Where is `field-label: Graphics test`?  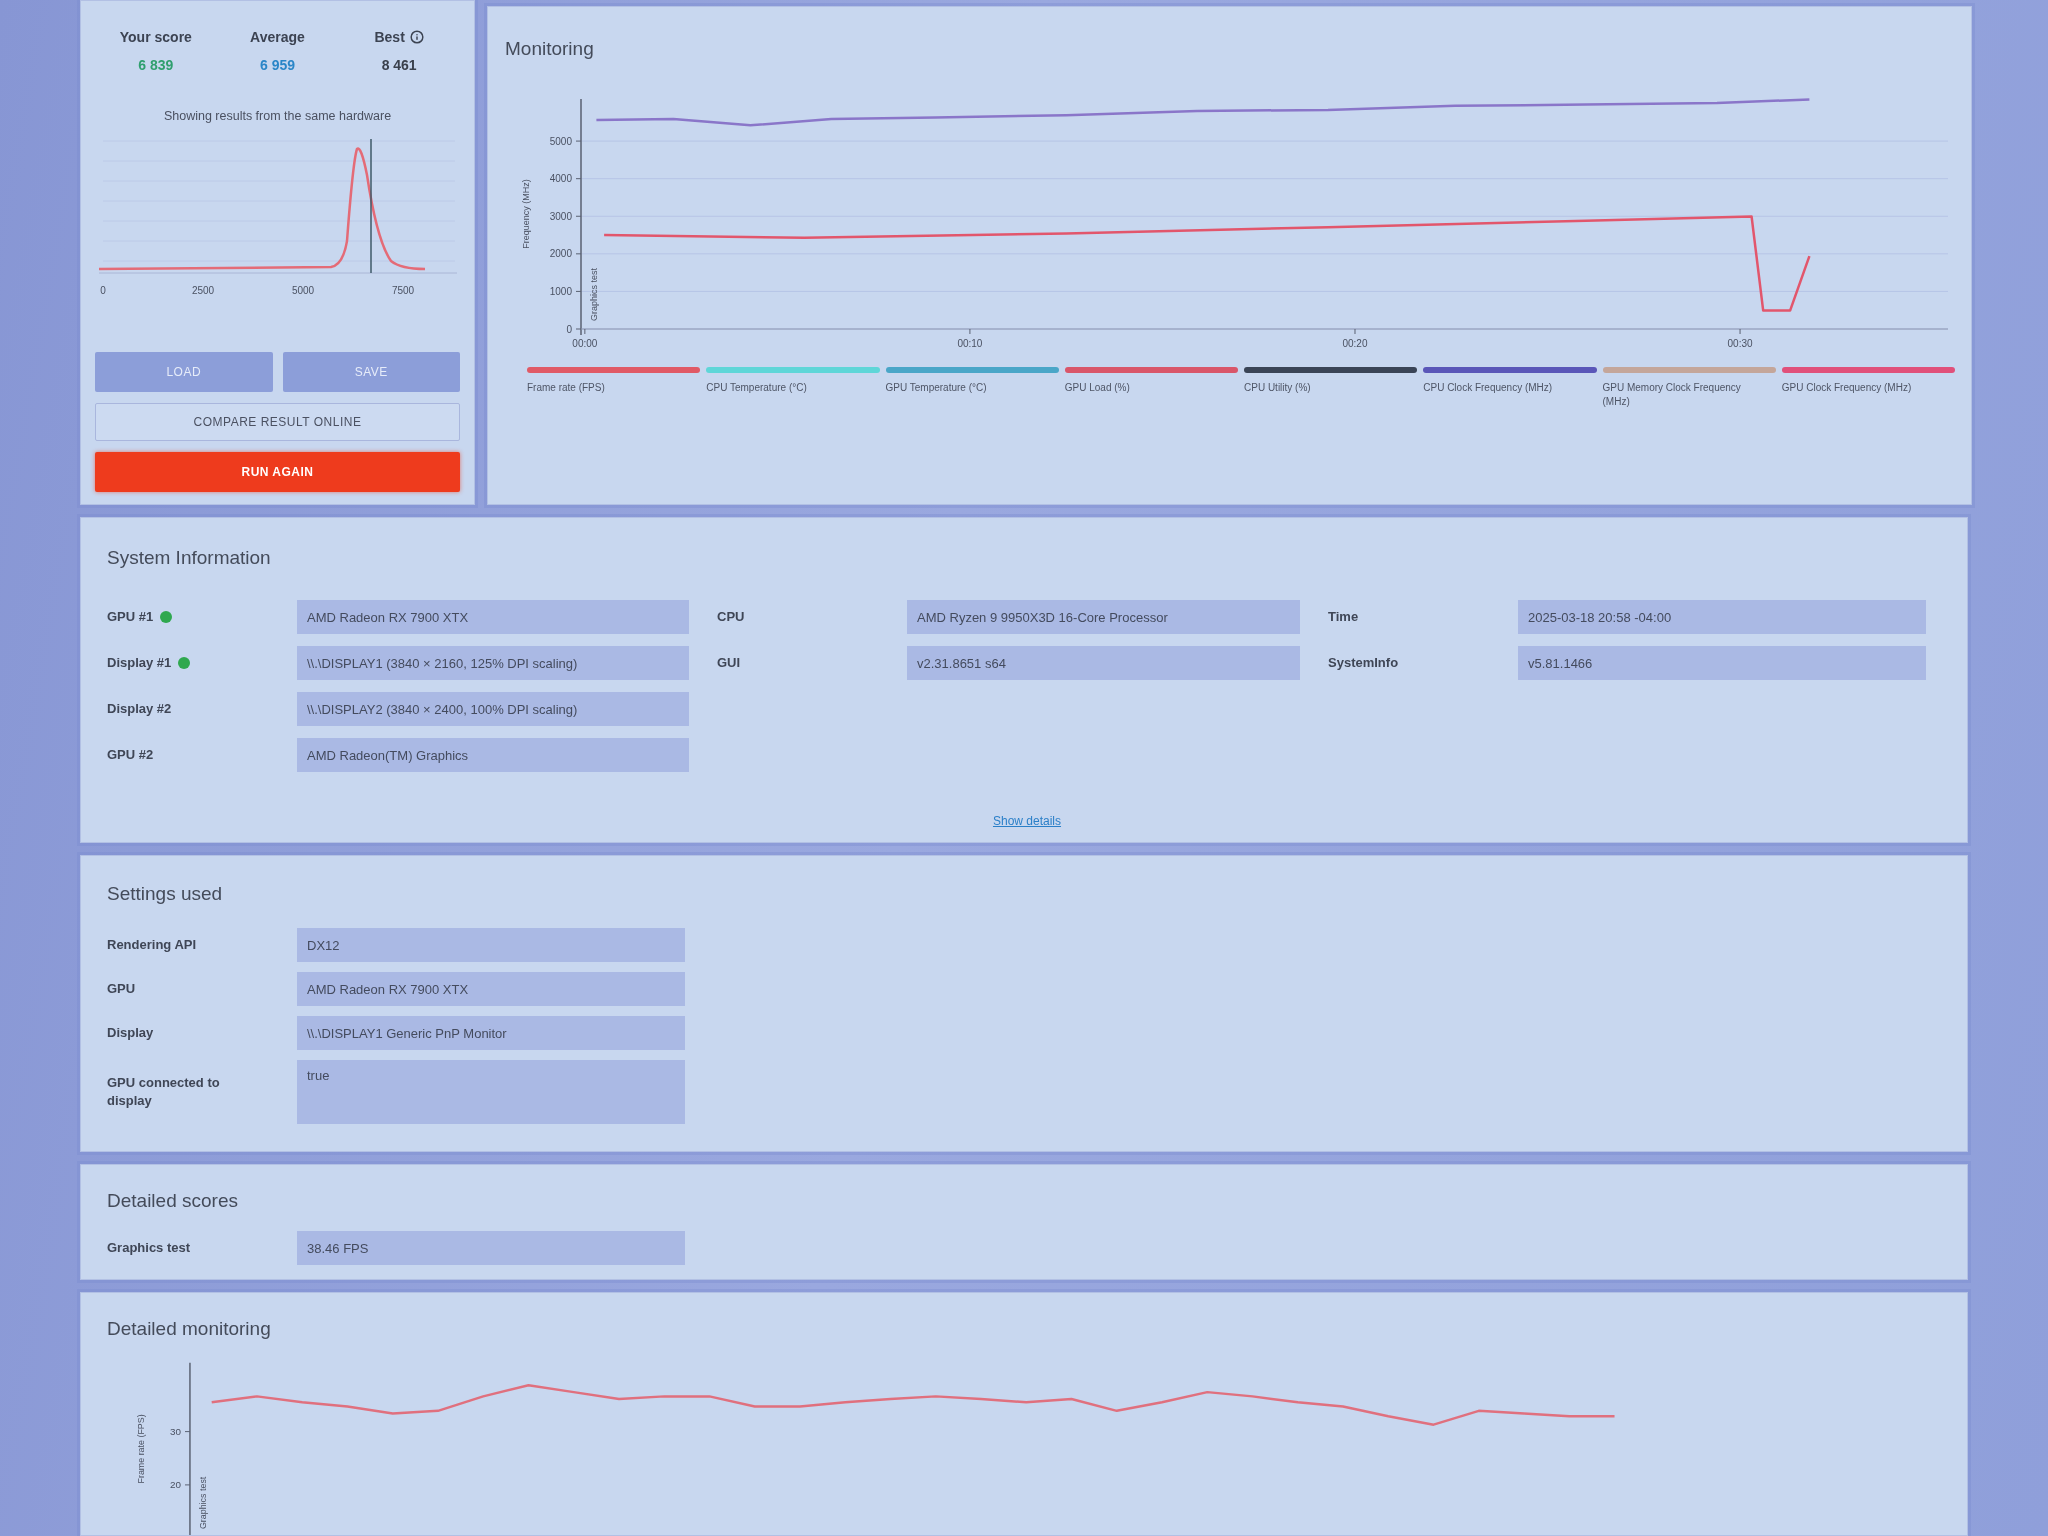 field-label: Graphics test is located at coordinates (149, 1248).